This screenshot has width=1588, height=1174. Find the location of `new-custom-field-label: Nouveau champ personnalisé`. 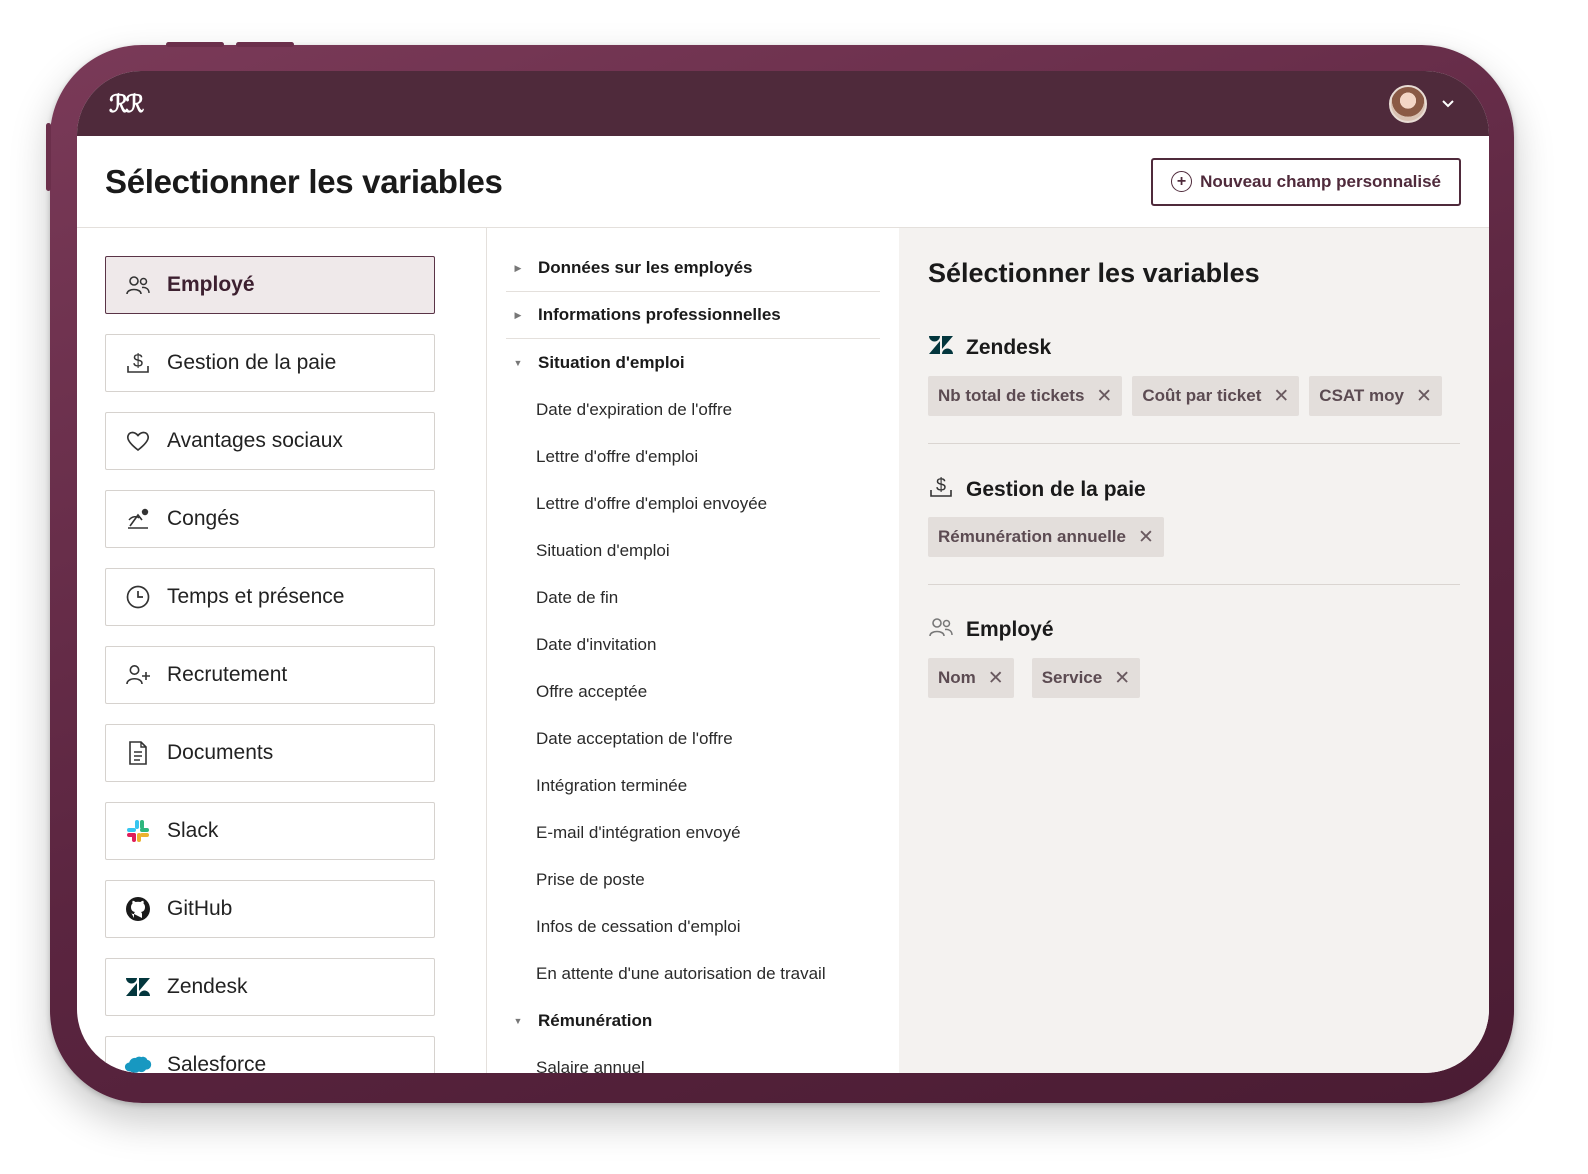

new-custom-field-label: Nouveau champ personnalisé is located at coordinates (1320, 181).